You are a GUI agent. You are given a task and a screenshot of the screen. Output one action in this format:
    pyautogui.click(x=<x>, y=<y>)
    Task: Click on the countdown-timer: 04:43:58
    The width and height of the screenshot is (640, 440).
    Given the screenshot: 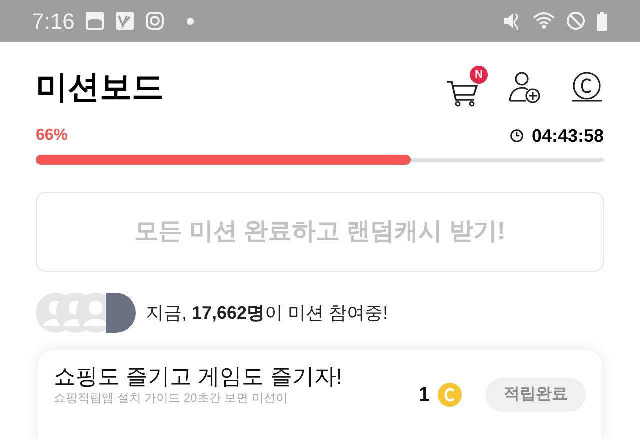 What is the action you would take?
    pyautogui.click(x=568, y=136)
    